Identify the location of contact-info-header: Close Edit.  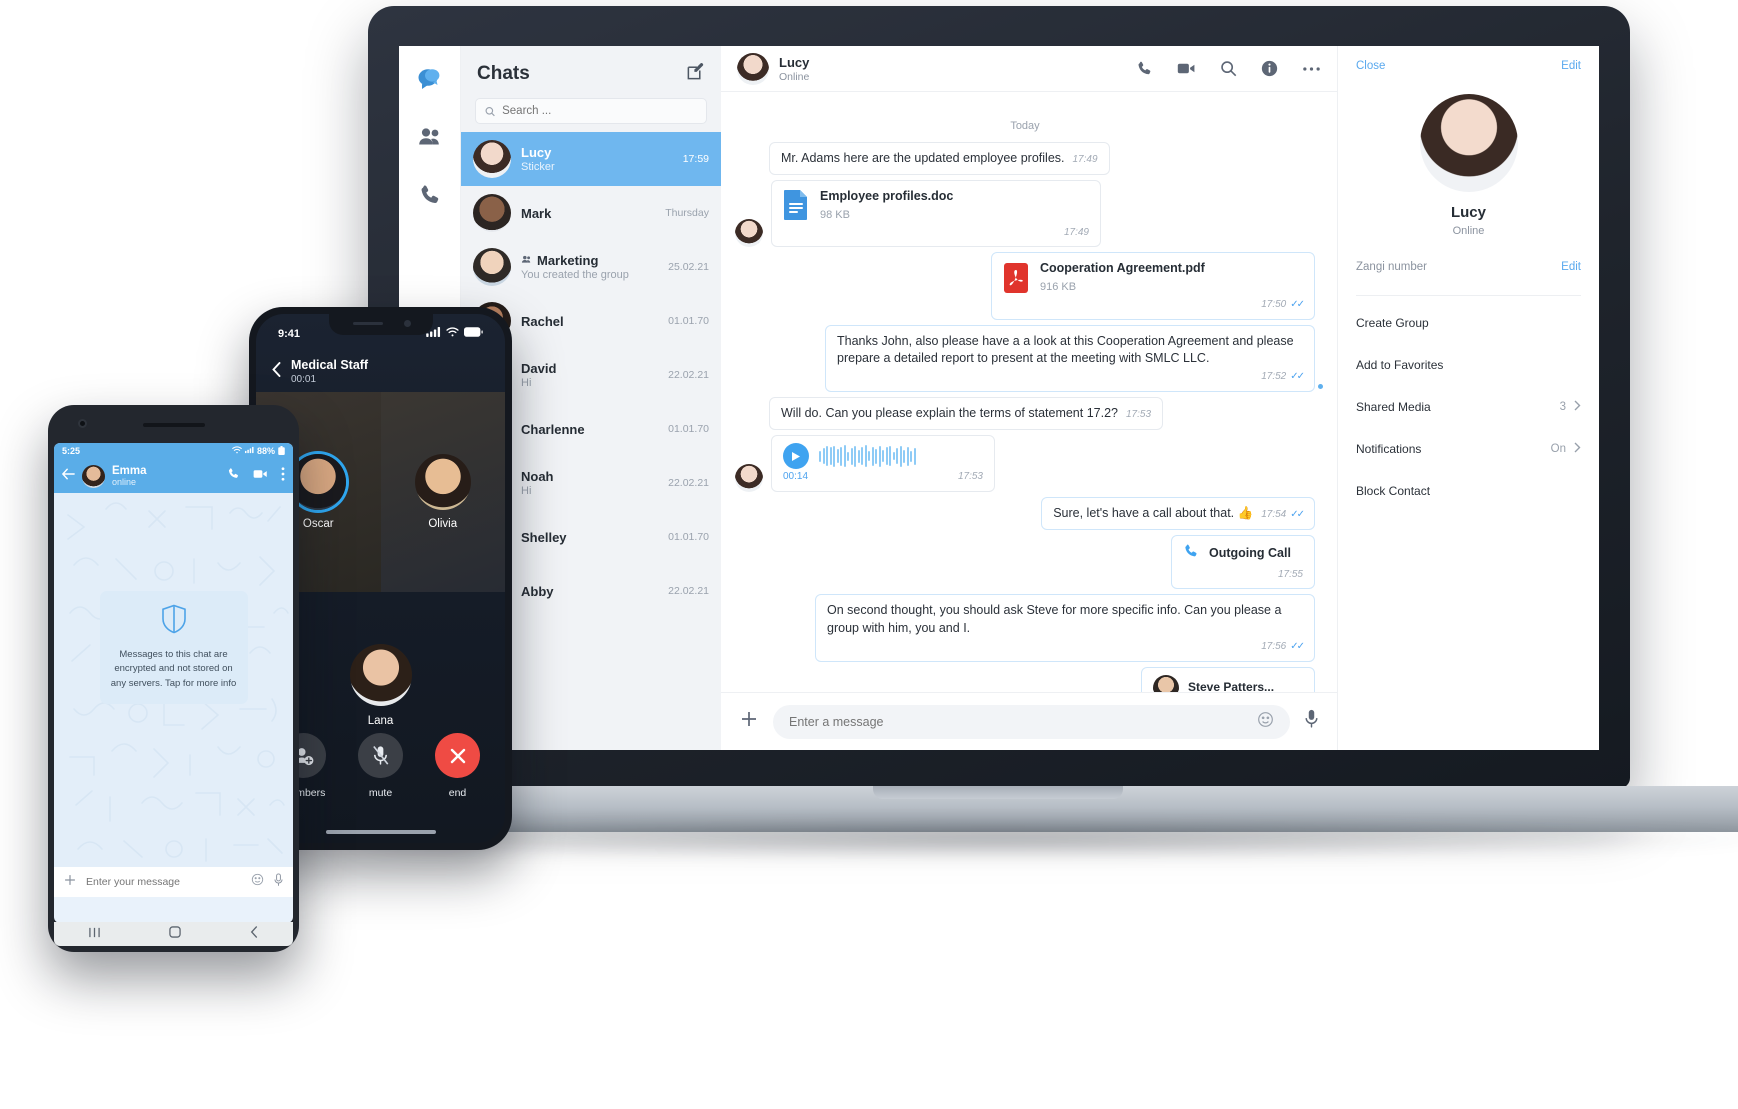
(1468, 66).